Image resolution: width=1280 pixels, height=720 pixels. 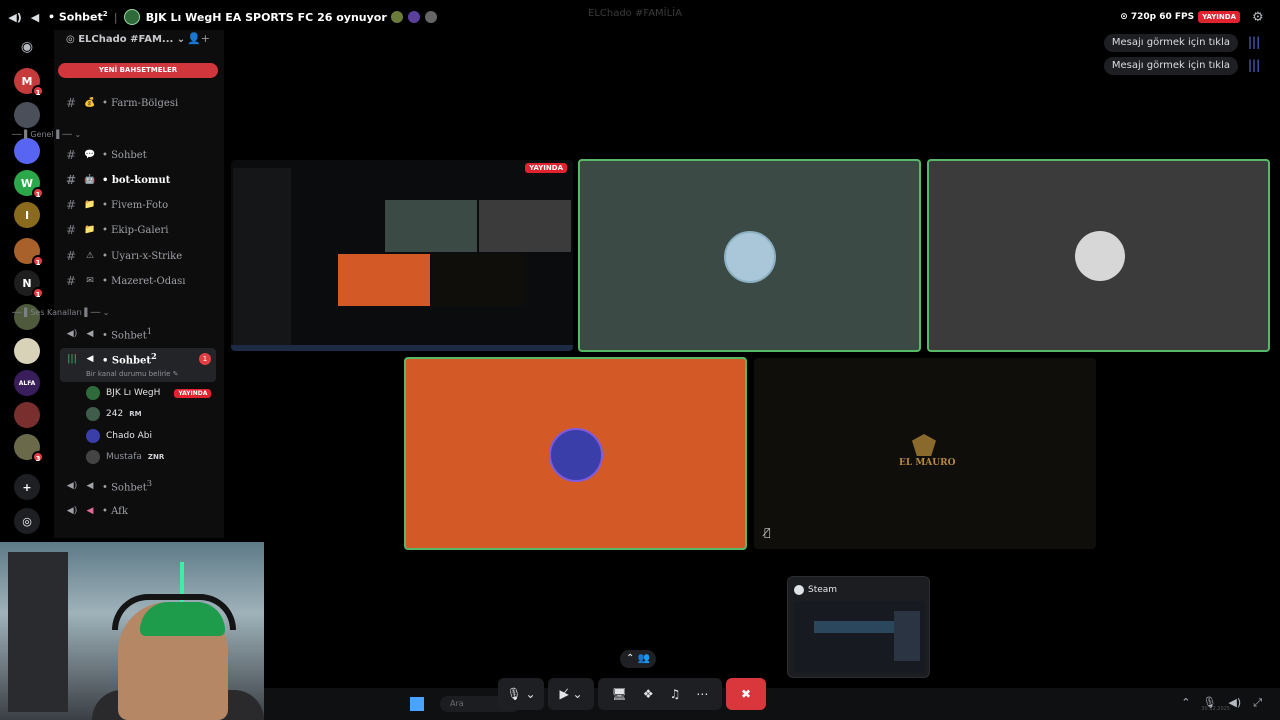 I want to click on voice-channel-sohbet2: ||| ◀ • Sohbet2, so click(x=111, y=359).